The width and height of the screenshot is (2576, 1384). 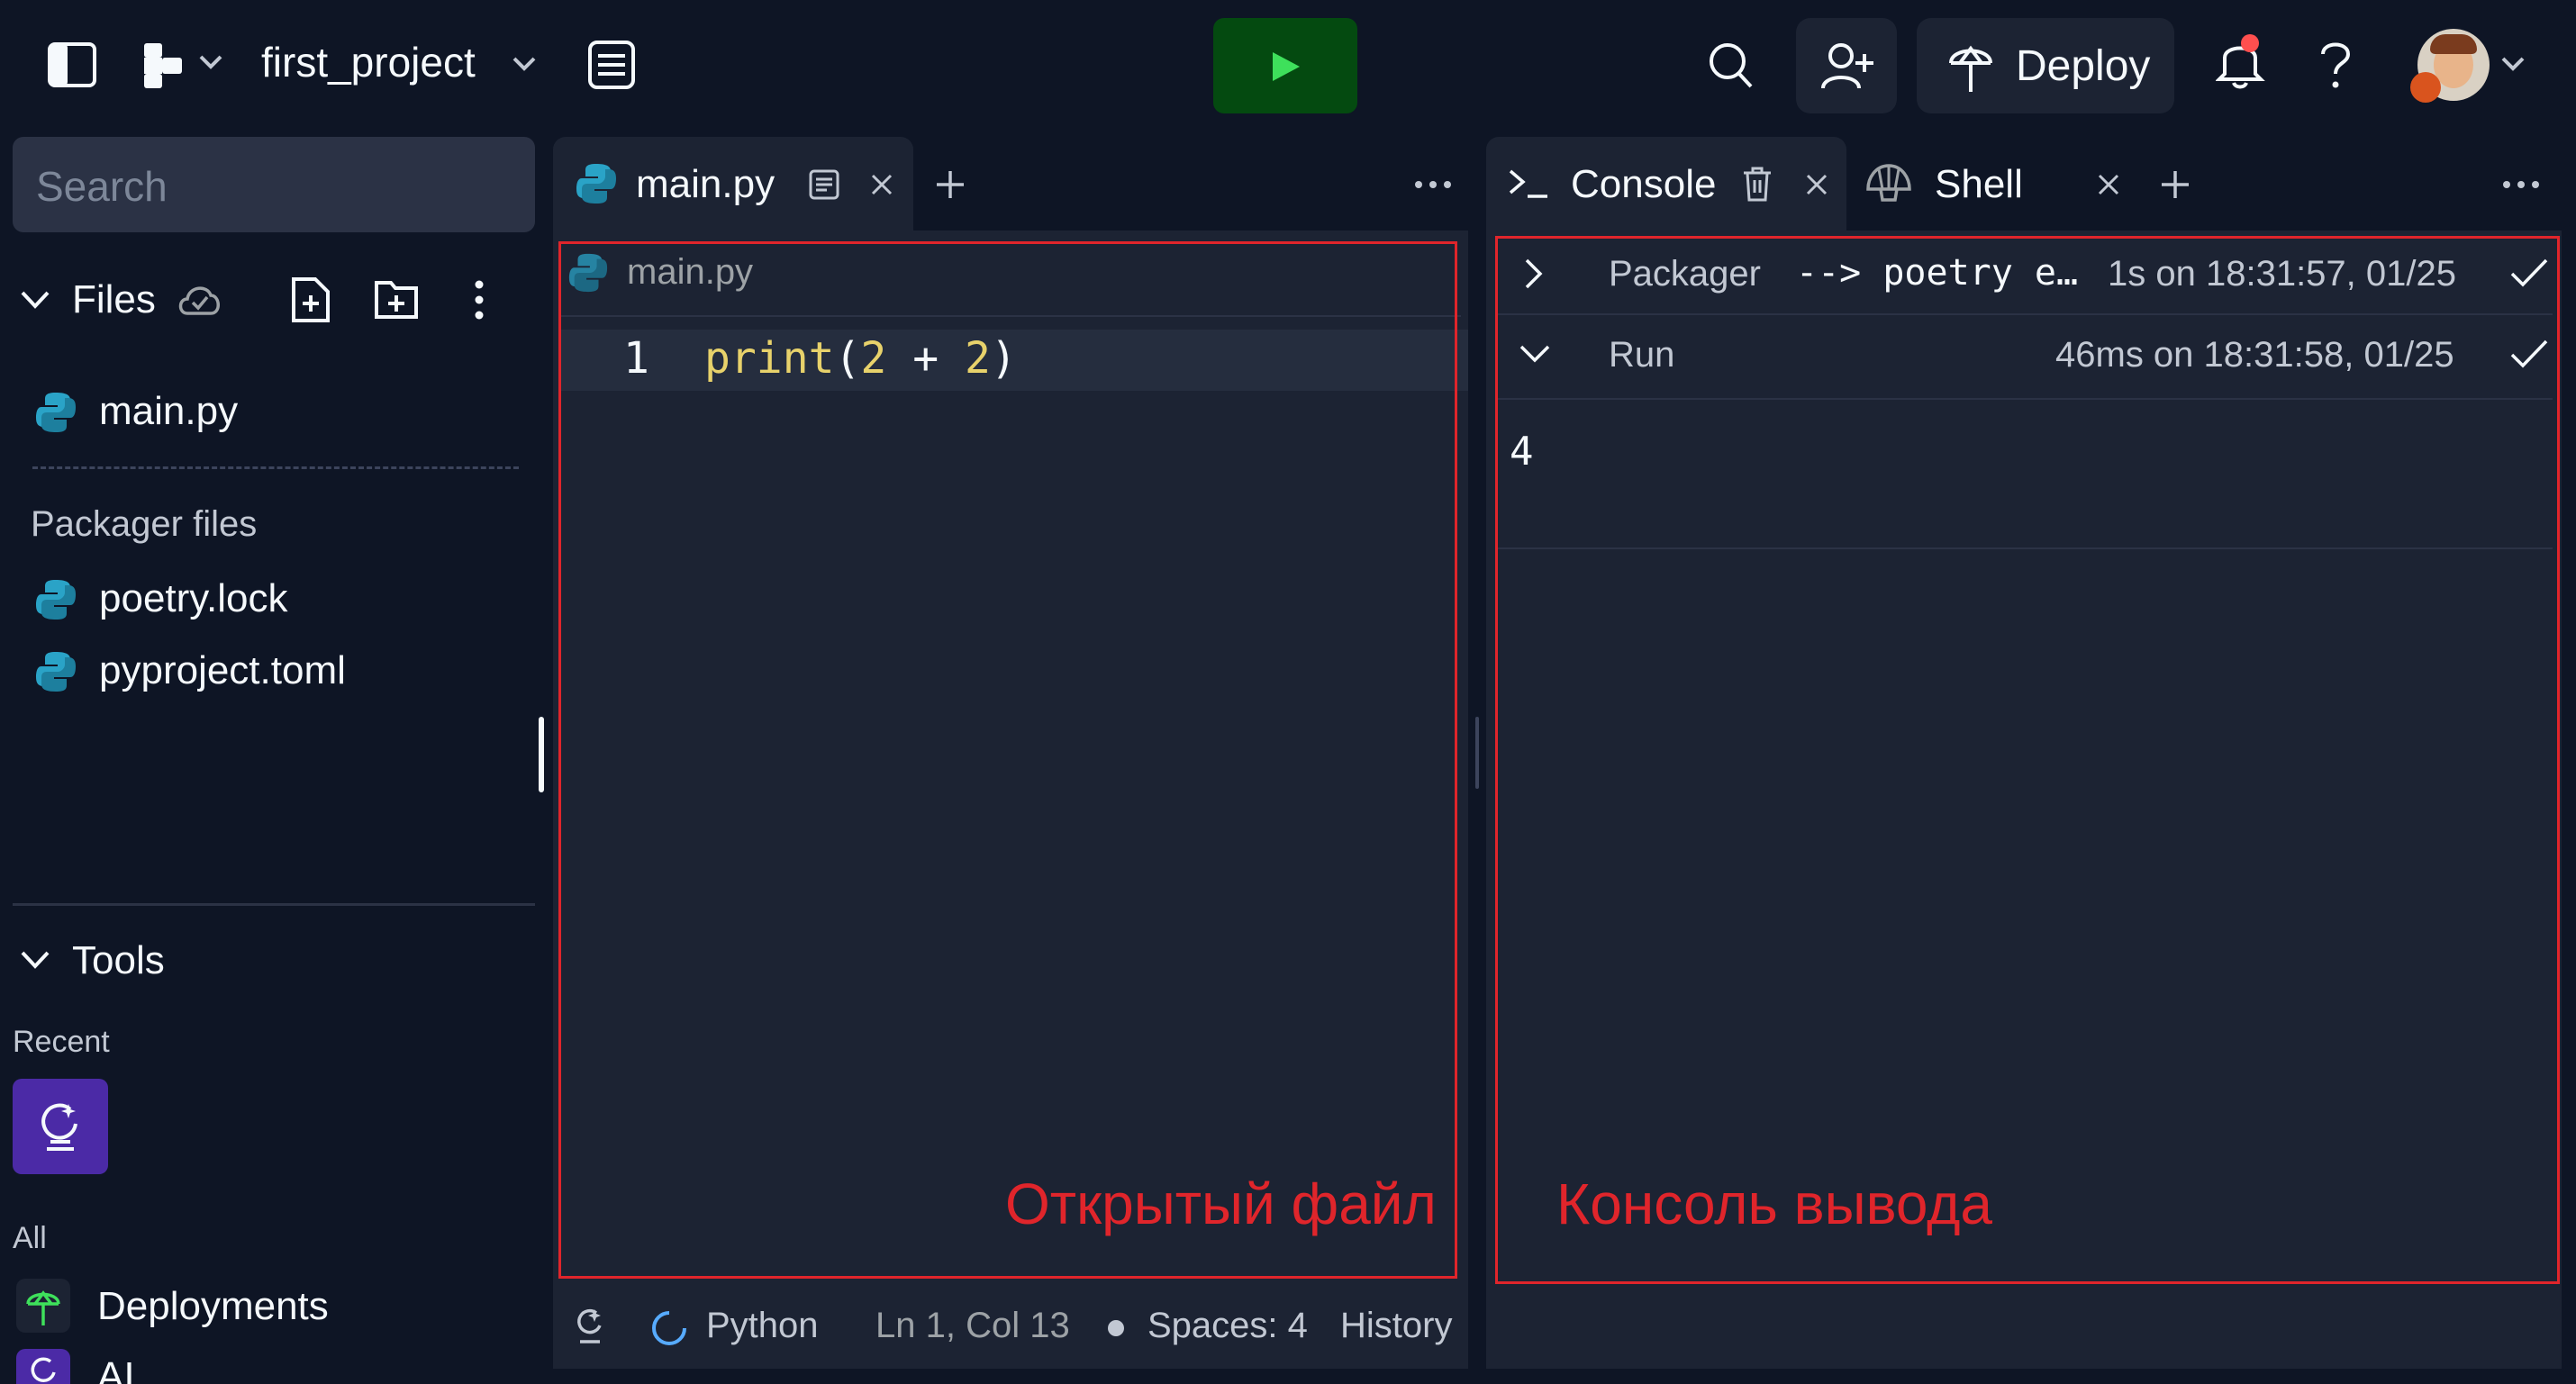 What do you see at coordinates (762, 1326) in the screenshot?
I see `language-indicator: Python` at bounding box center [762, 1326].